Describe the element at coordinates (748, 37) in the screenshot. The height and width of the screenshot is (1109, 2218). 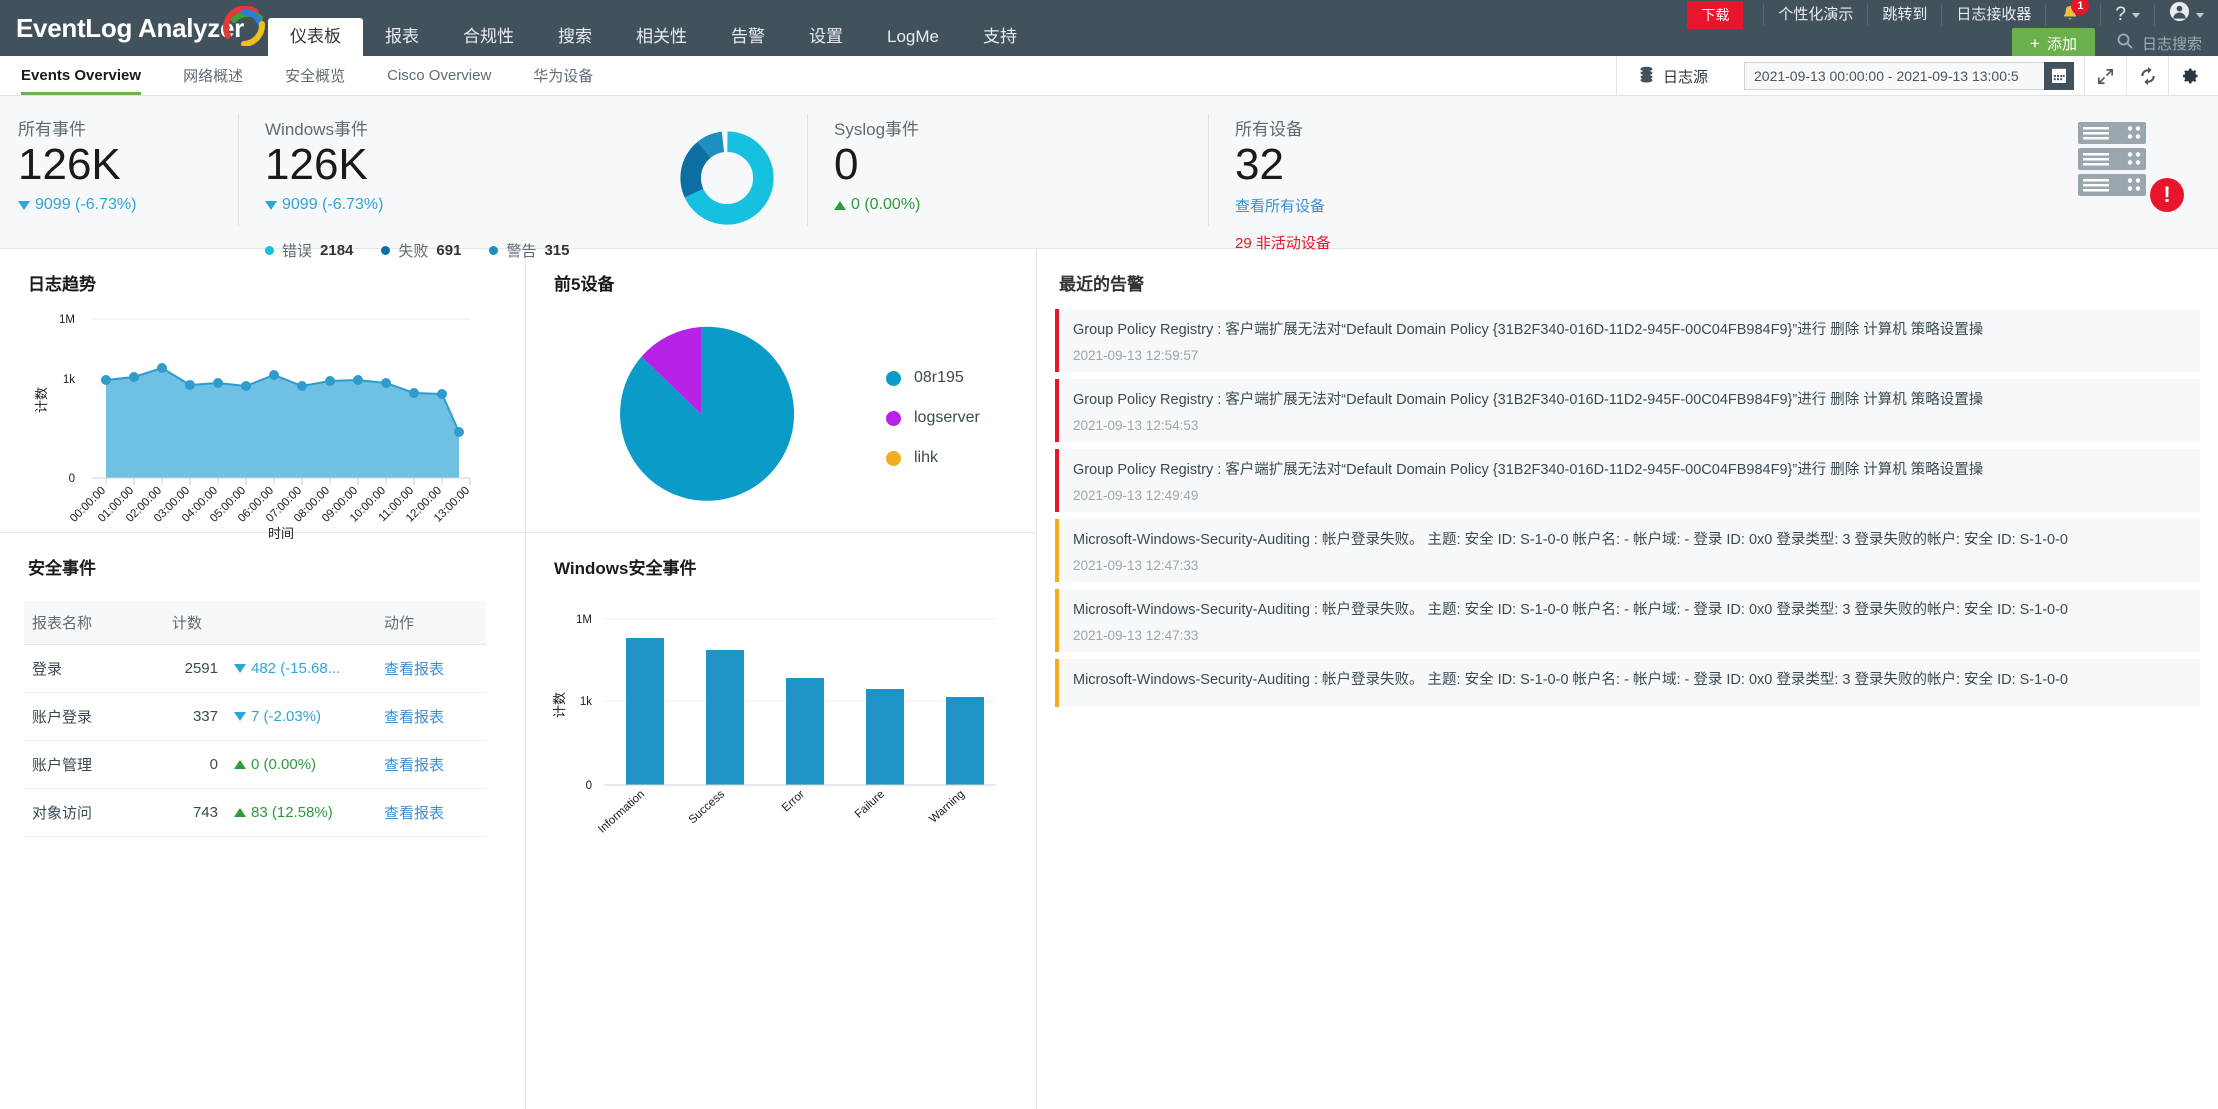
I see `tab-alerts: 告警` at that location.